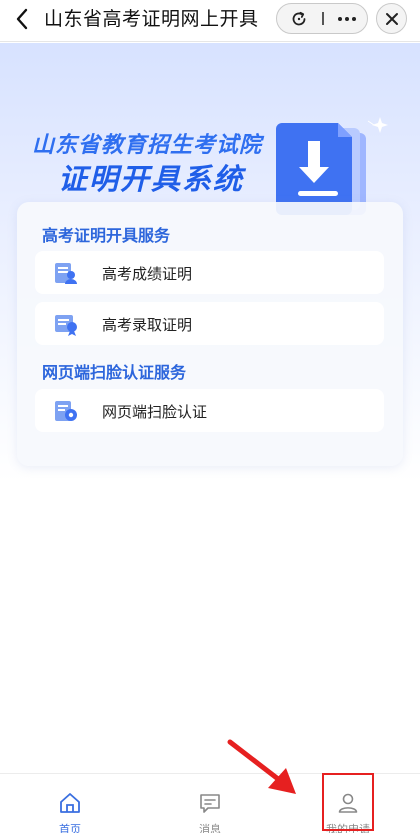 The image size is (420, 833). What do you see at coordinates (151, 19) in the screenshot?
I see `page-title: 山东省高考证明网上开具` at bounding box center [151, 19].